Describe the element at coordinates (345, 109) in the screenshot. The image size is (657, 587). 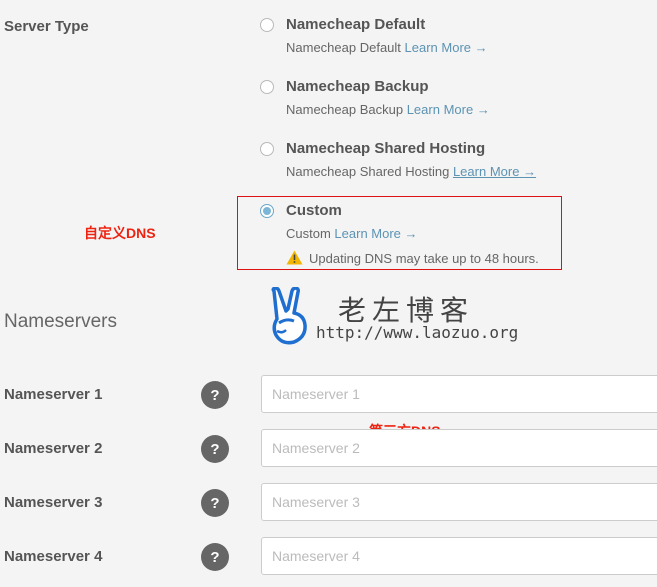
I see `option-desc-text: Namecheap Backup` at that location.